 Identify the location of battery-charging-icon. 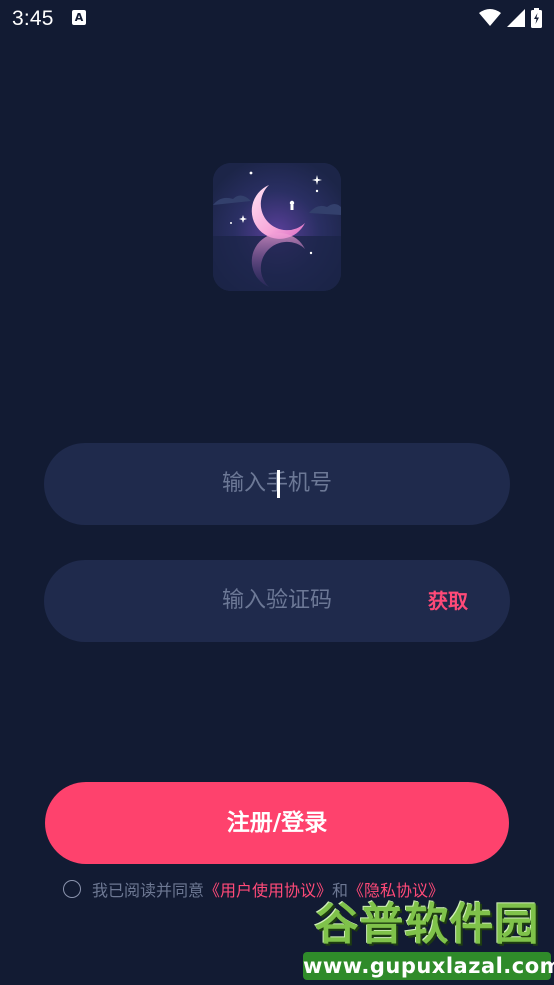
(536, 18).